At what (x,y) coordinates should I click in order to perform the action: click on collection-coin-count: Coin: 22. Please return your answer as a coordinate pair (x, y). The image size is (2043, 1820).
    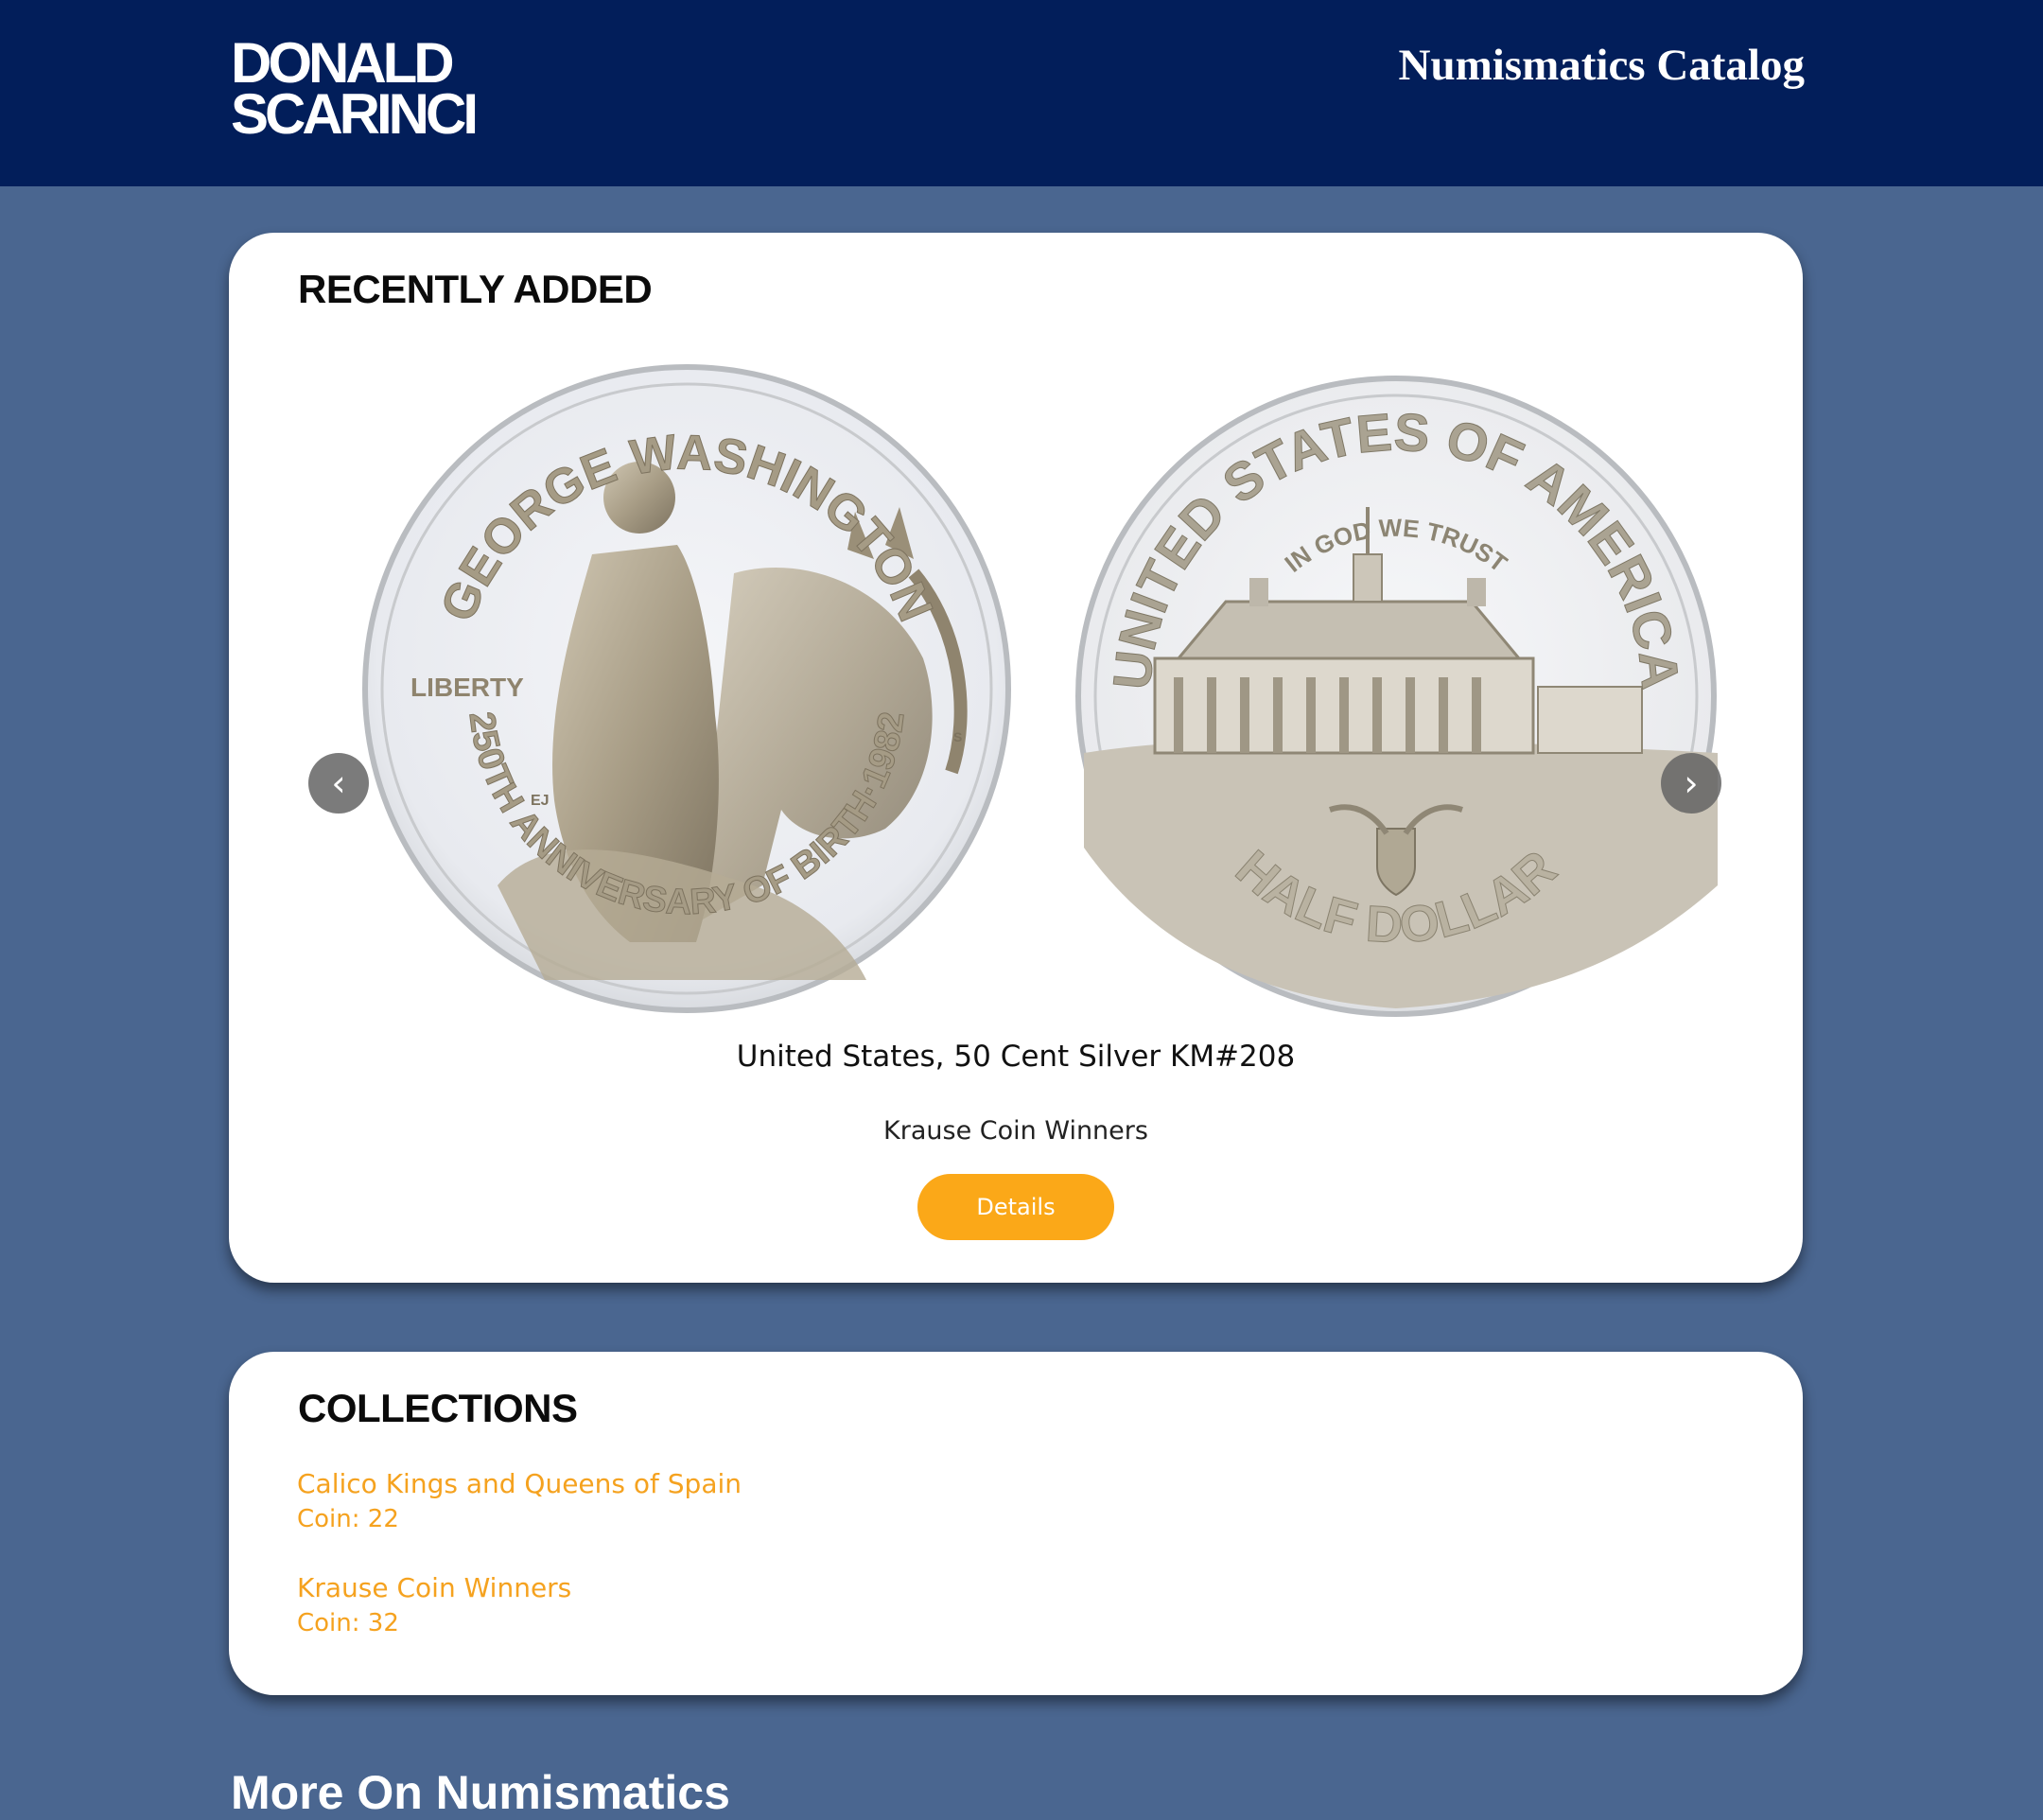
    Looking at the image, I should click on (348, 1519).